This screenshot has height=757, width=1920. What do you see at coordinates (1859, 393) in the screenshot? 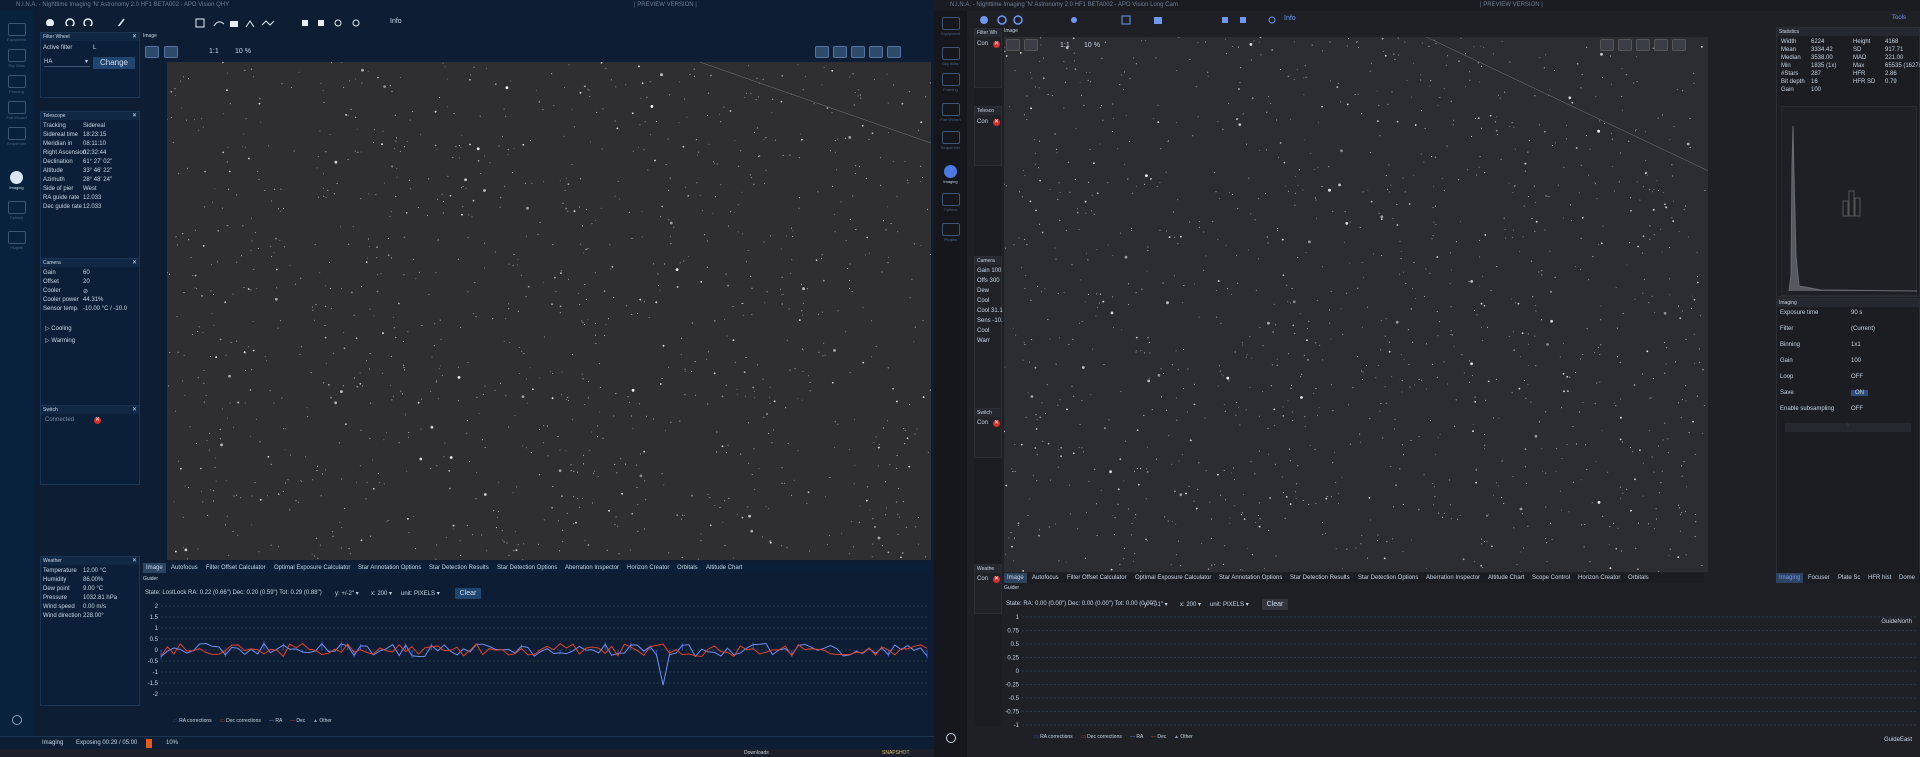
I see `imaging-value: ON` at bounding box center [1859, 393].